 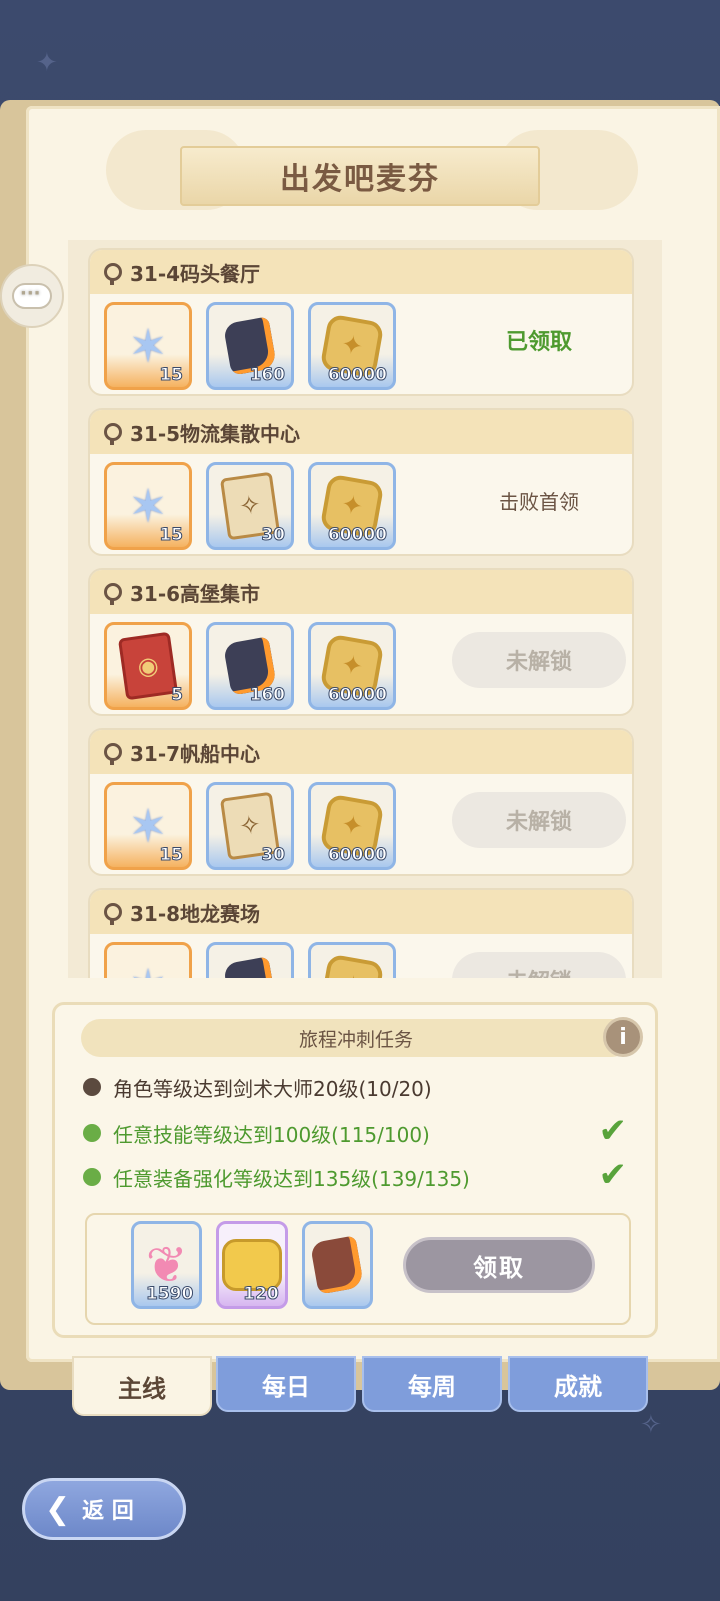 I want to click on quest-card: 31-8地龙赛场 ✶ ✦ 未解锁, so click(x=361, y=933).